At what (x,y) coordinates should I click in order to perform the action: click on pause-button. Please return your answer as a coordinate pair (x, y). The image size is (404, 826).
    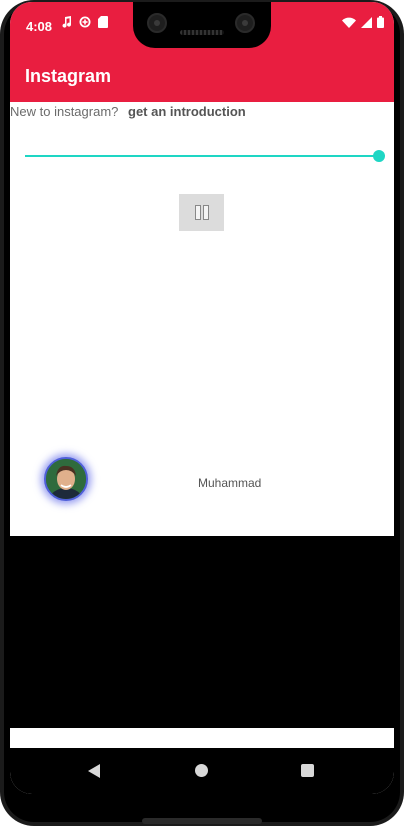
    Looking at the image, I should click on (201, 212).